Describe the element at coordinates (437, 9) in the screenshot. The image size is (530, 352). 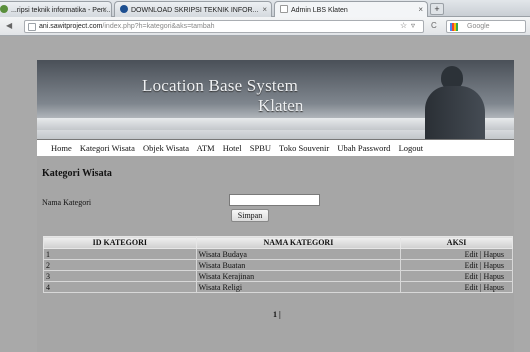
I see `new-tab-button: +` at that location.